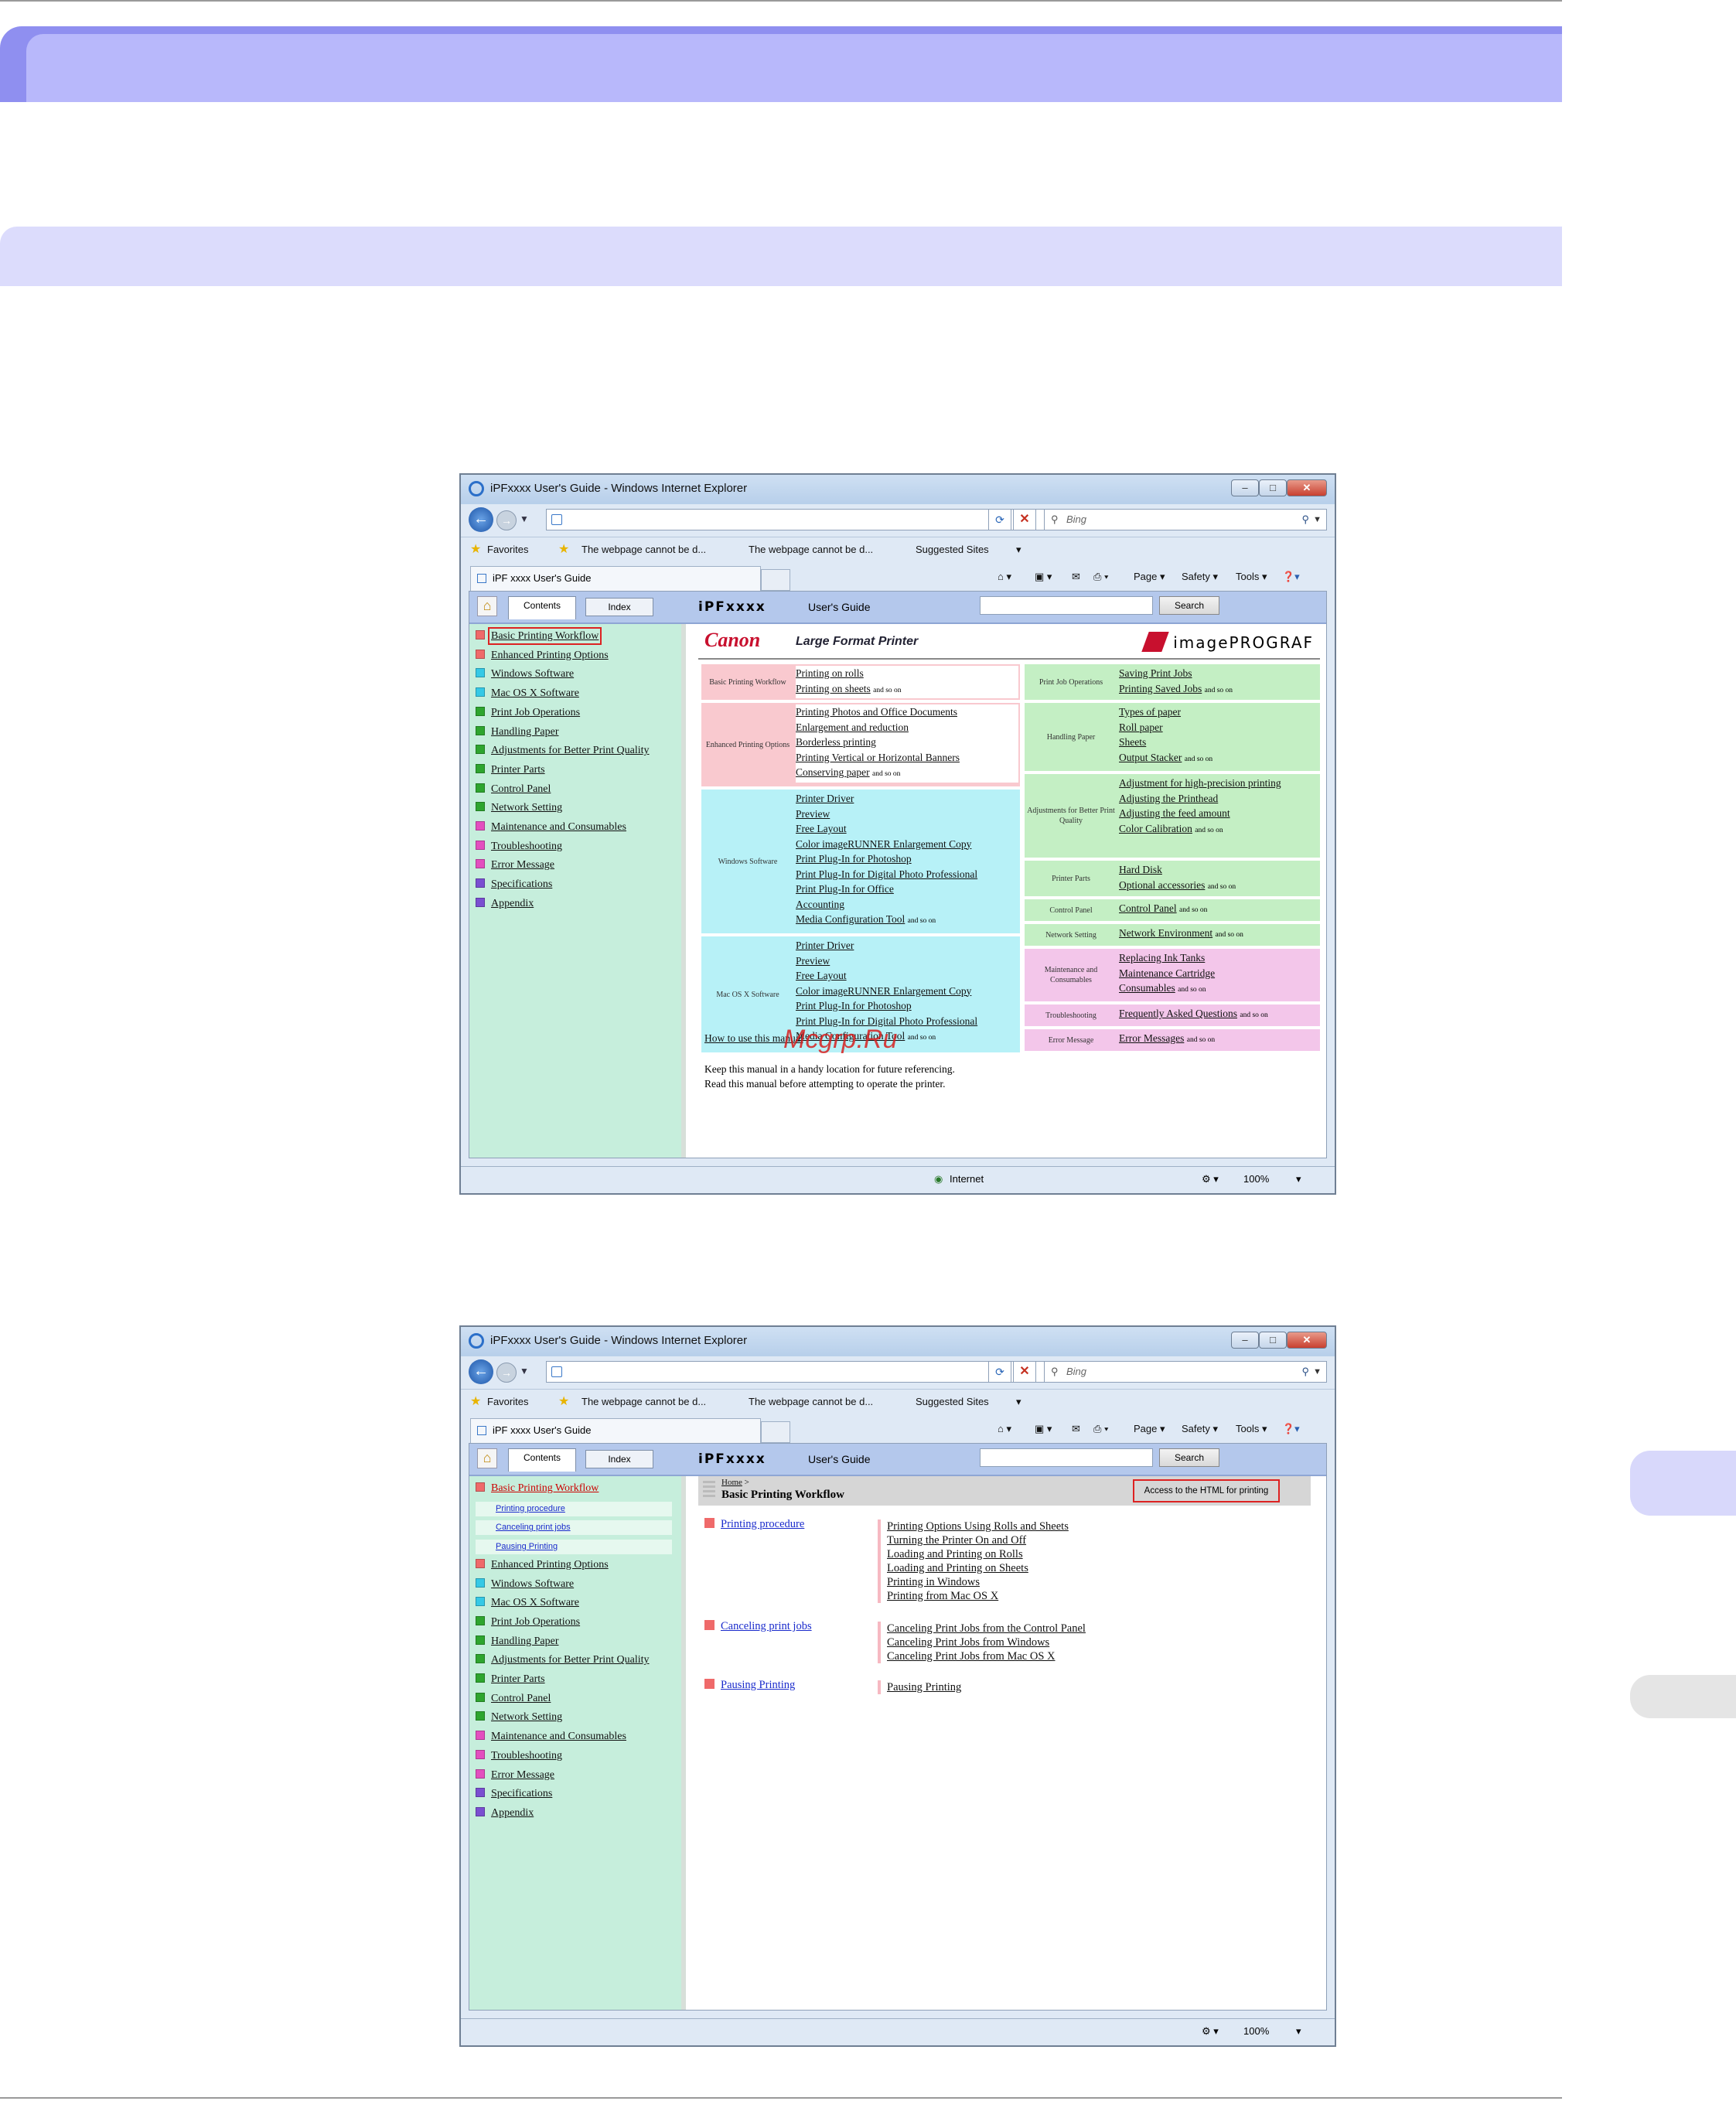 This screenshot has width=1736, height=2101. Describe the element at coordinates (731, 1482) in the screenshot. I see `breadcrumb-home-link: Home` at that location.